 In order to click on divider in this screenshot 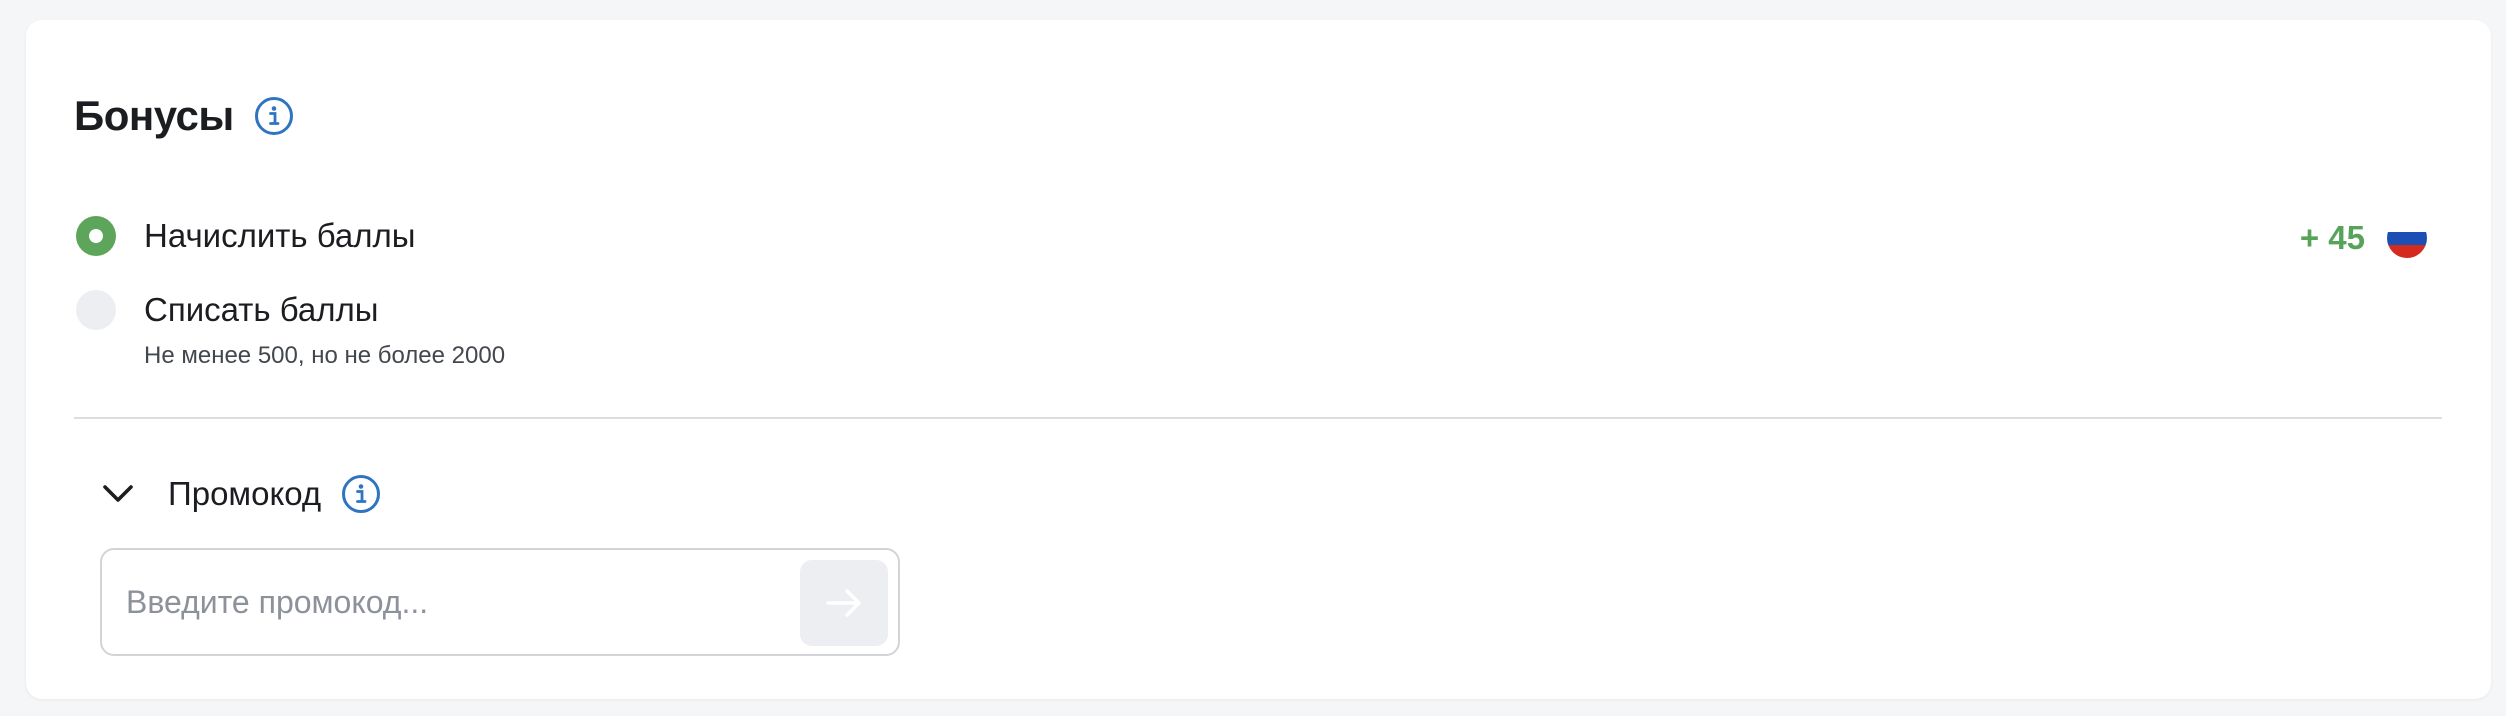, I will do `click(1258, 418)`.